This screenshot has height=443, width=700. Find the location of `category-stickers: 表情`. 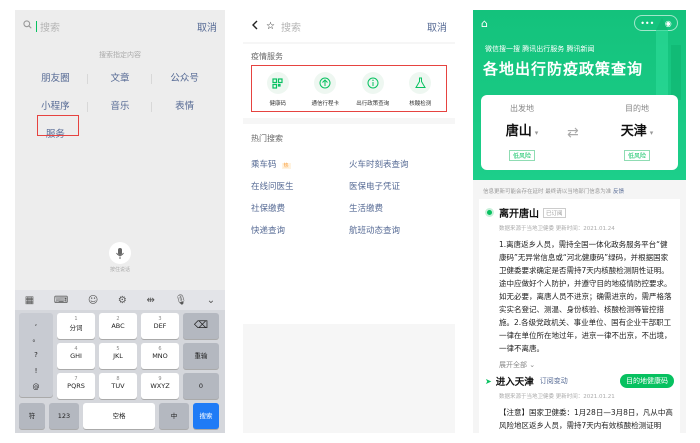

category-stickers: 表情 is located at coordinates (184, 107).